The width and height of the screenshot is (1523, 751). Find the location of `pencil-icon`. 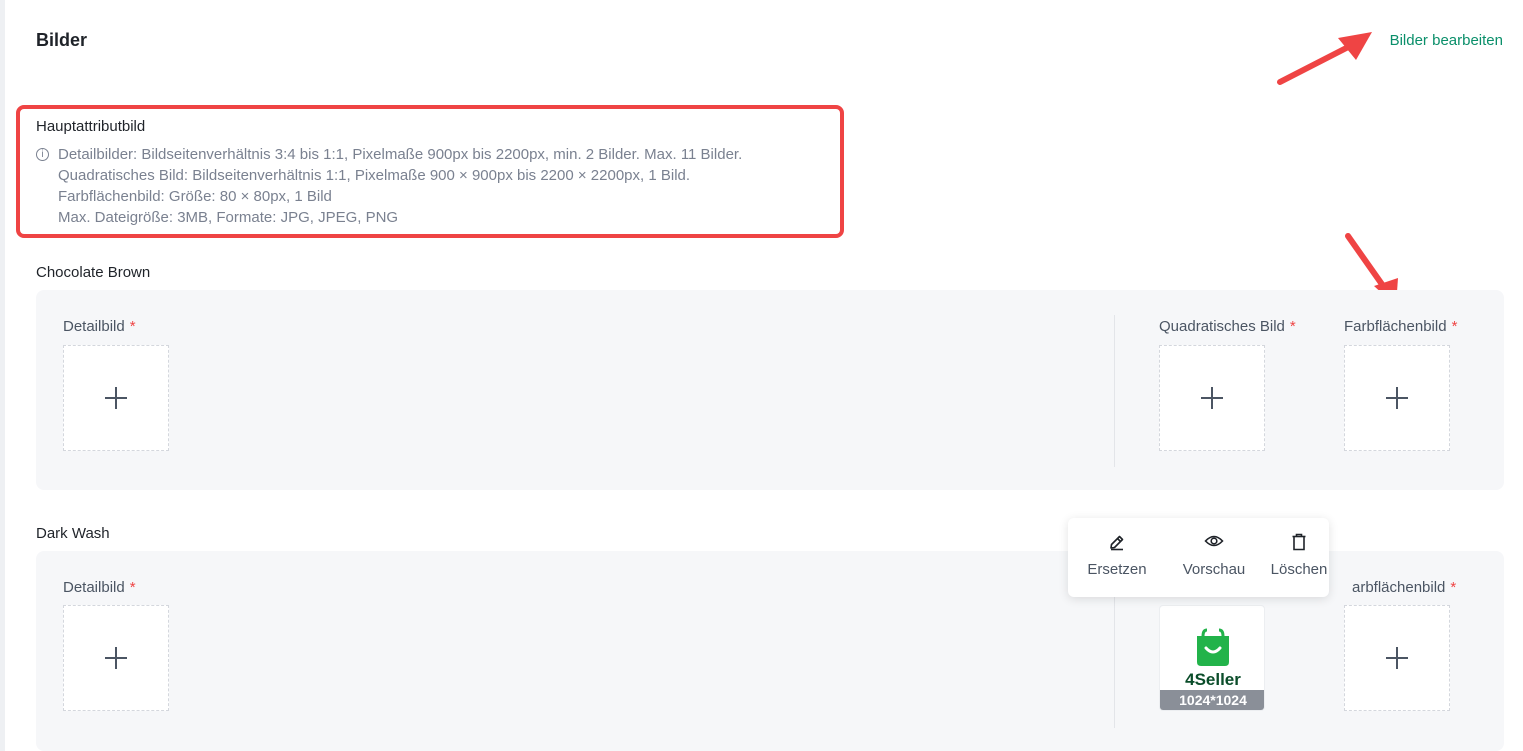

pencil-icon is located at coordinates (1117, 543).